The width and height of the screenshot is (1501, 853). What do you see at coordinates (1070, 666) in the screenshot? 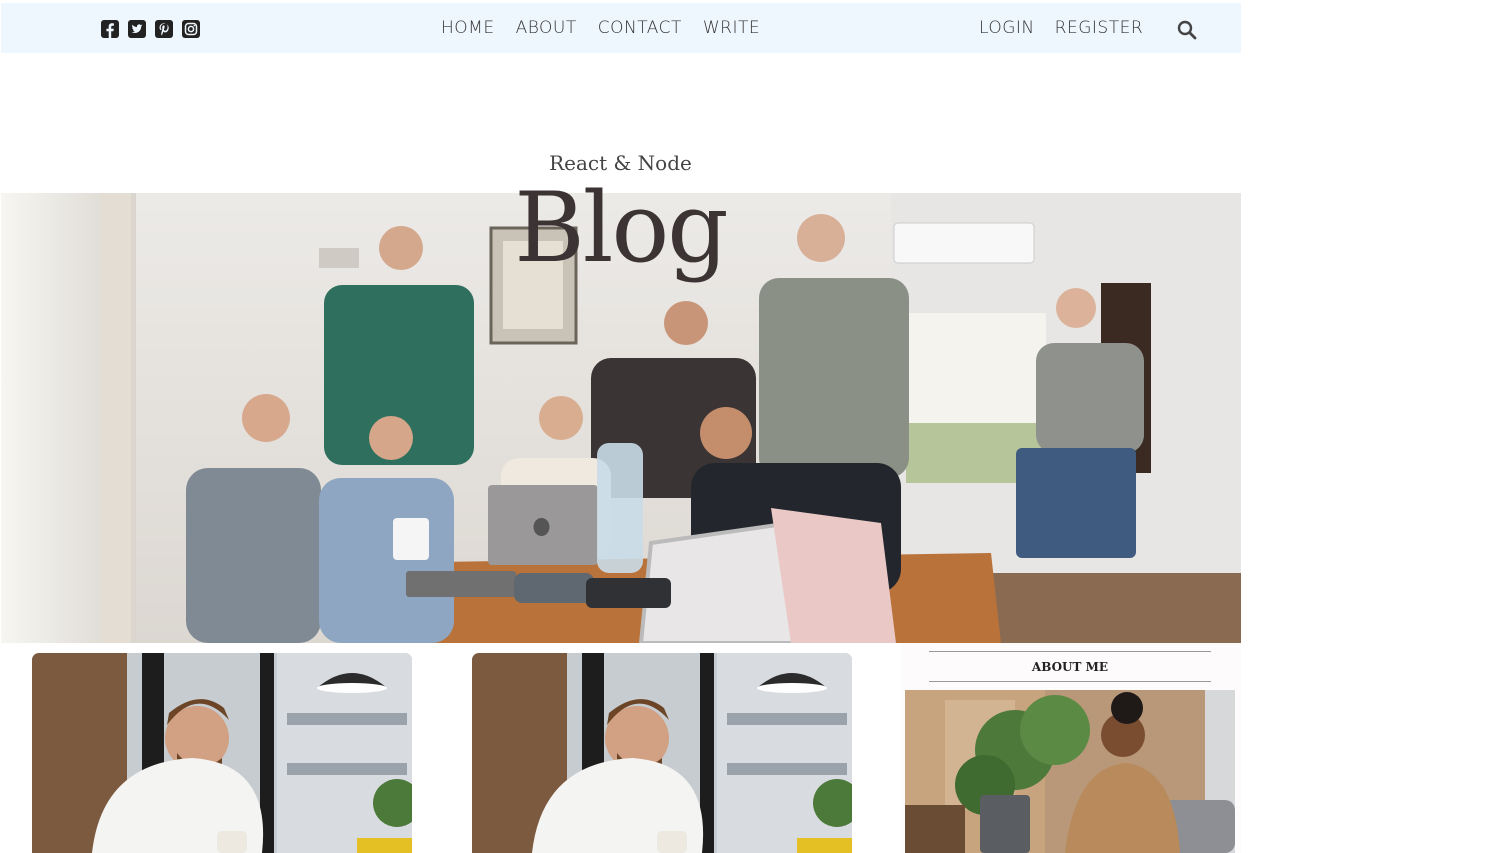
I see `sidebar-title: ABOUT ME` at bounding box center [1070, 666].